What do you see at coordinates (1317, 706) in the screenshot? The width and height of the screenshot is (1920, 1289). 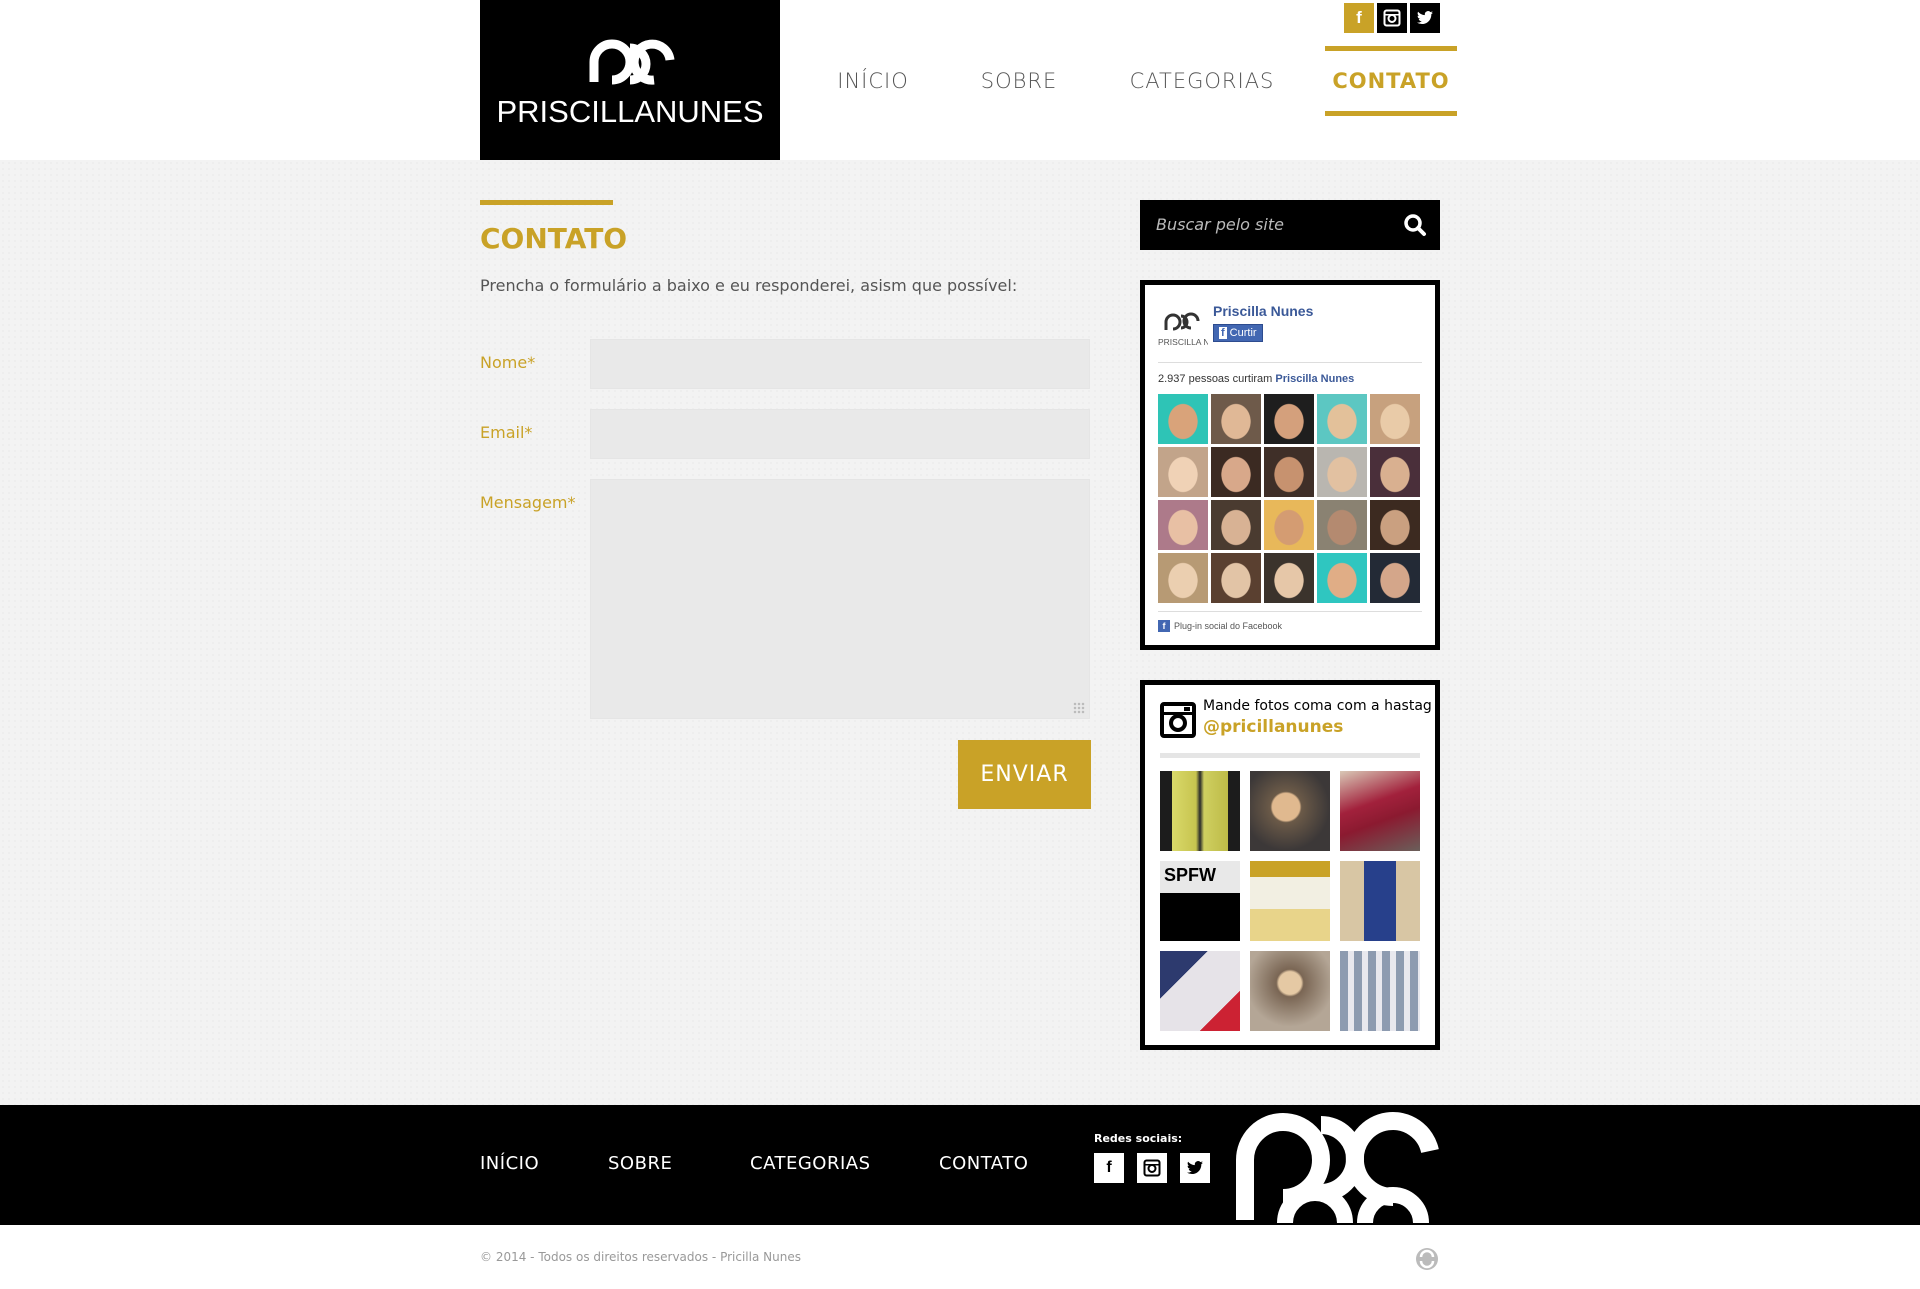 I see `instagram-title: Mande fotos coma com a hastag` at bounding box center [1317, 706].